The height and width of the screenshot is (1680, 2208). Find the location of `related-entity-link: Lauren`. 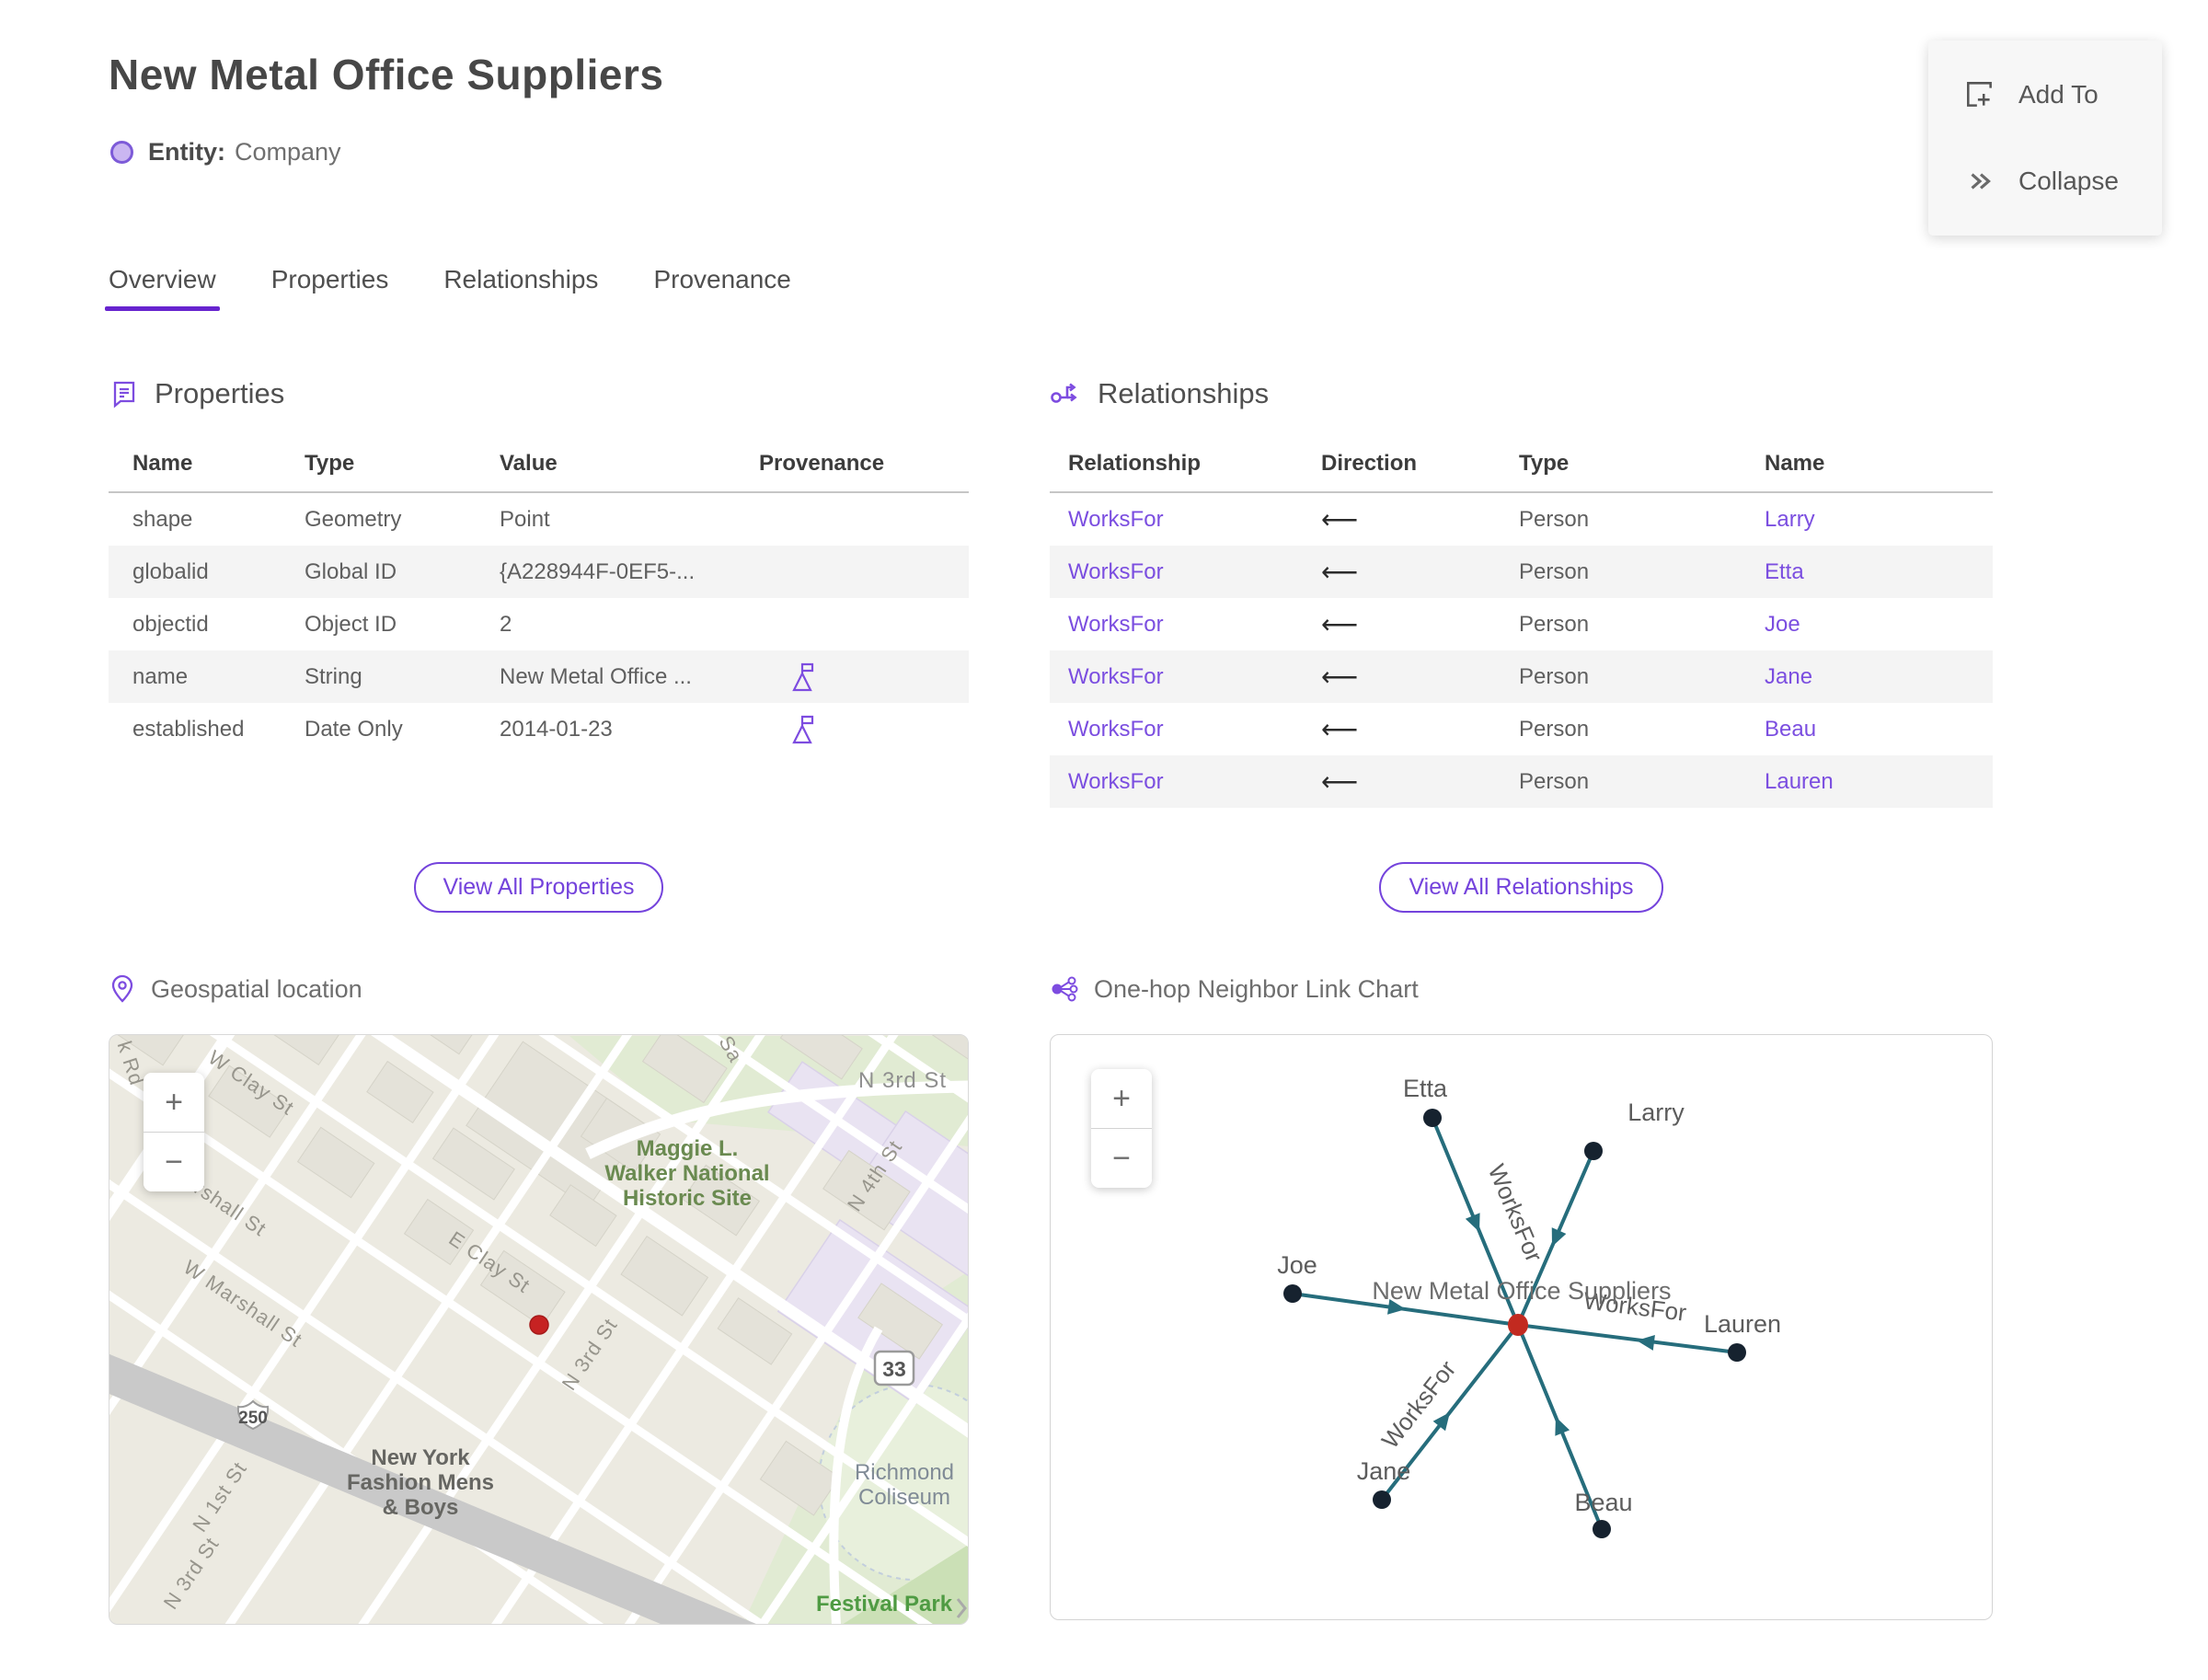

related-entity-link: Lauren is located at coordinates (1879, 782).